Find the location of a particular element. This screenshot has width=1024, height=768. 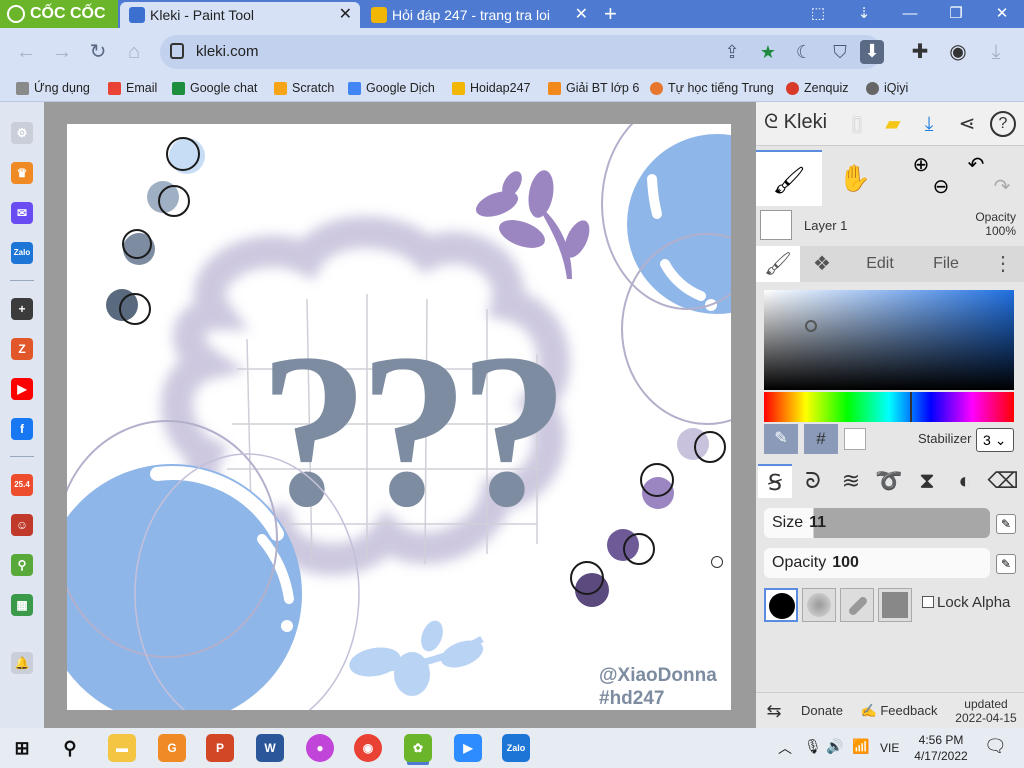

sidebar-facebook-icon: f is located at coordinates (22, 429).